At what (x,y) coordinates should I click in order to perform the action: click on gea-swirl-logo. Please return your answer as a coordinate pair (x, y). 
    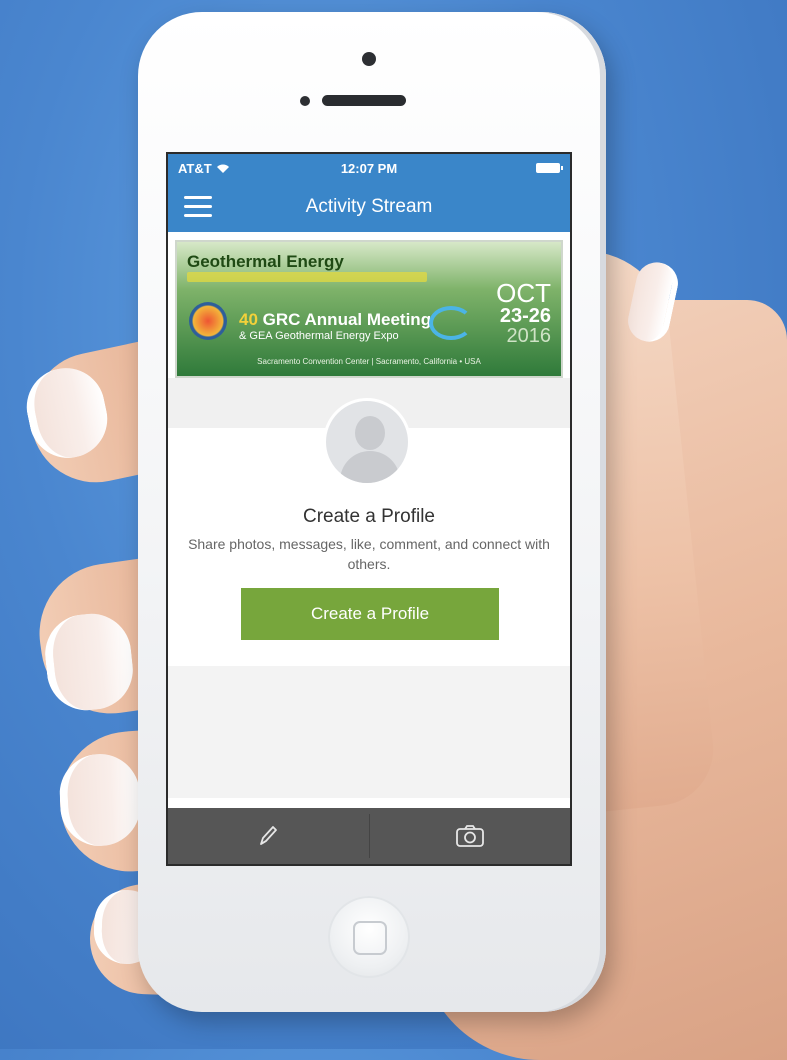
    Looking at the image, I should click on (451, 323).